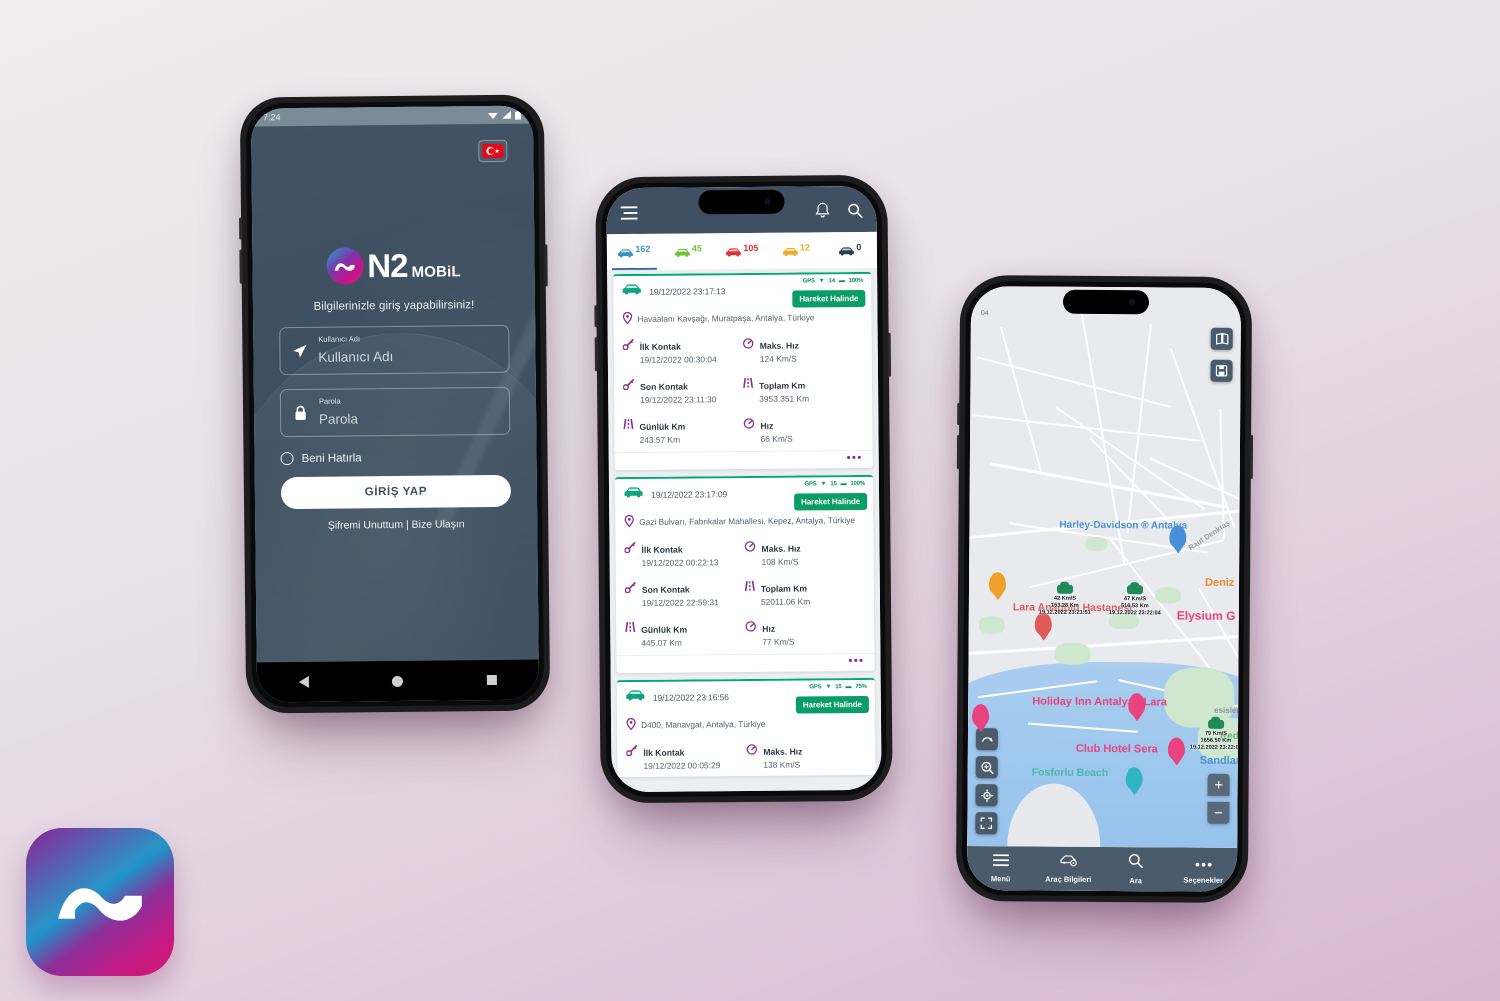  I want to click on locate-button, so click(986, 795).